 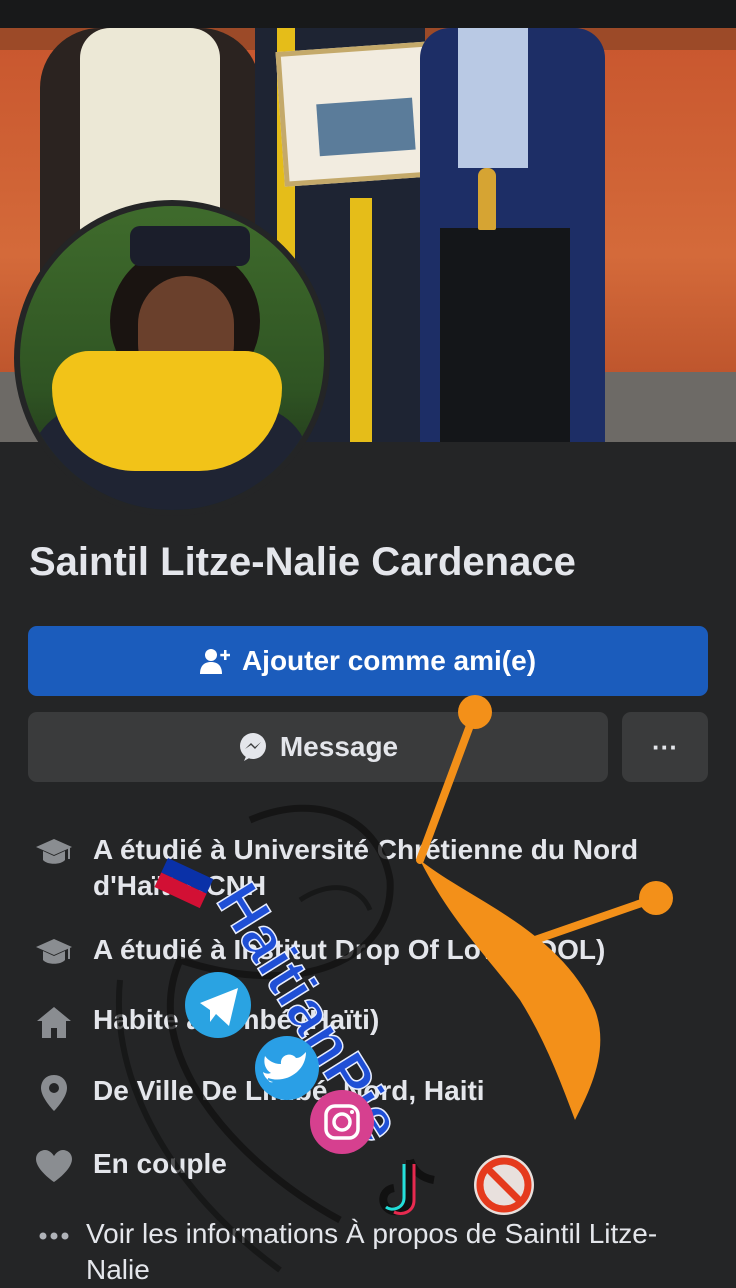 What do you see at coordinates (349, 949) in the screenshot?
I see `detail-text: A étudié à Institut Drop Of Love (IDOL)` at bounding box center [349, 949].